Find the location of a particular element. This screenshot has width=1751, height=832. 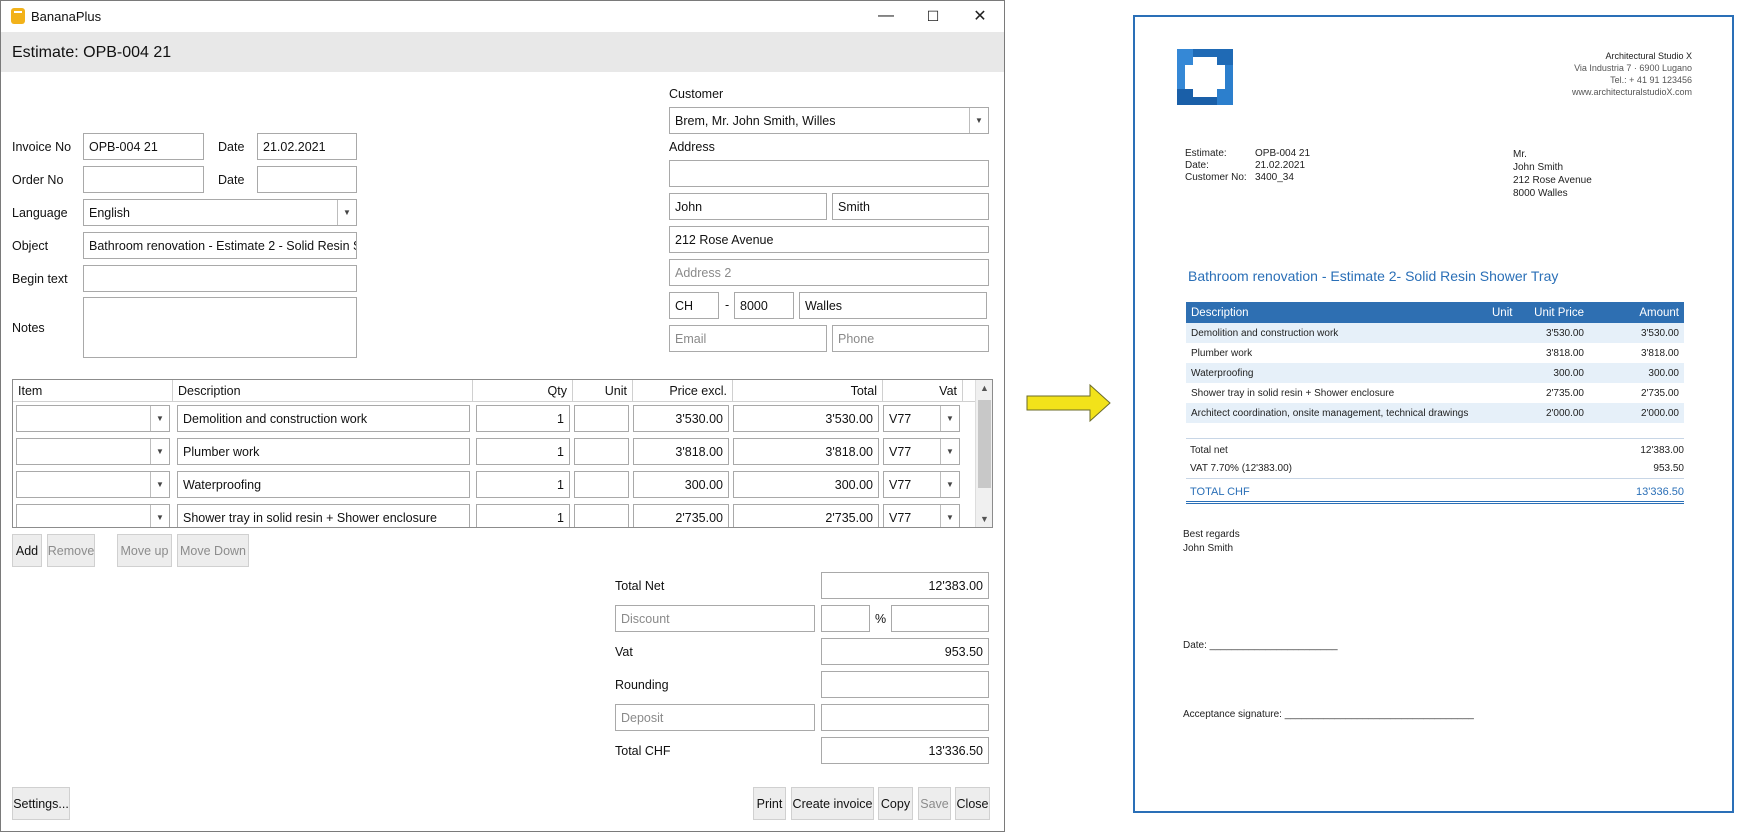

description-cell: Demolition and construction work is located at coordinates (323, 418).